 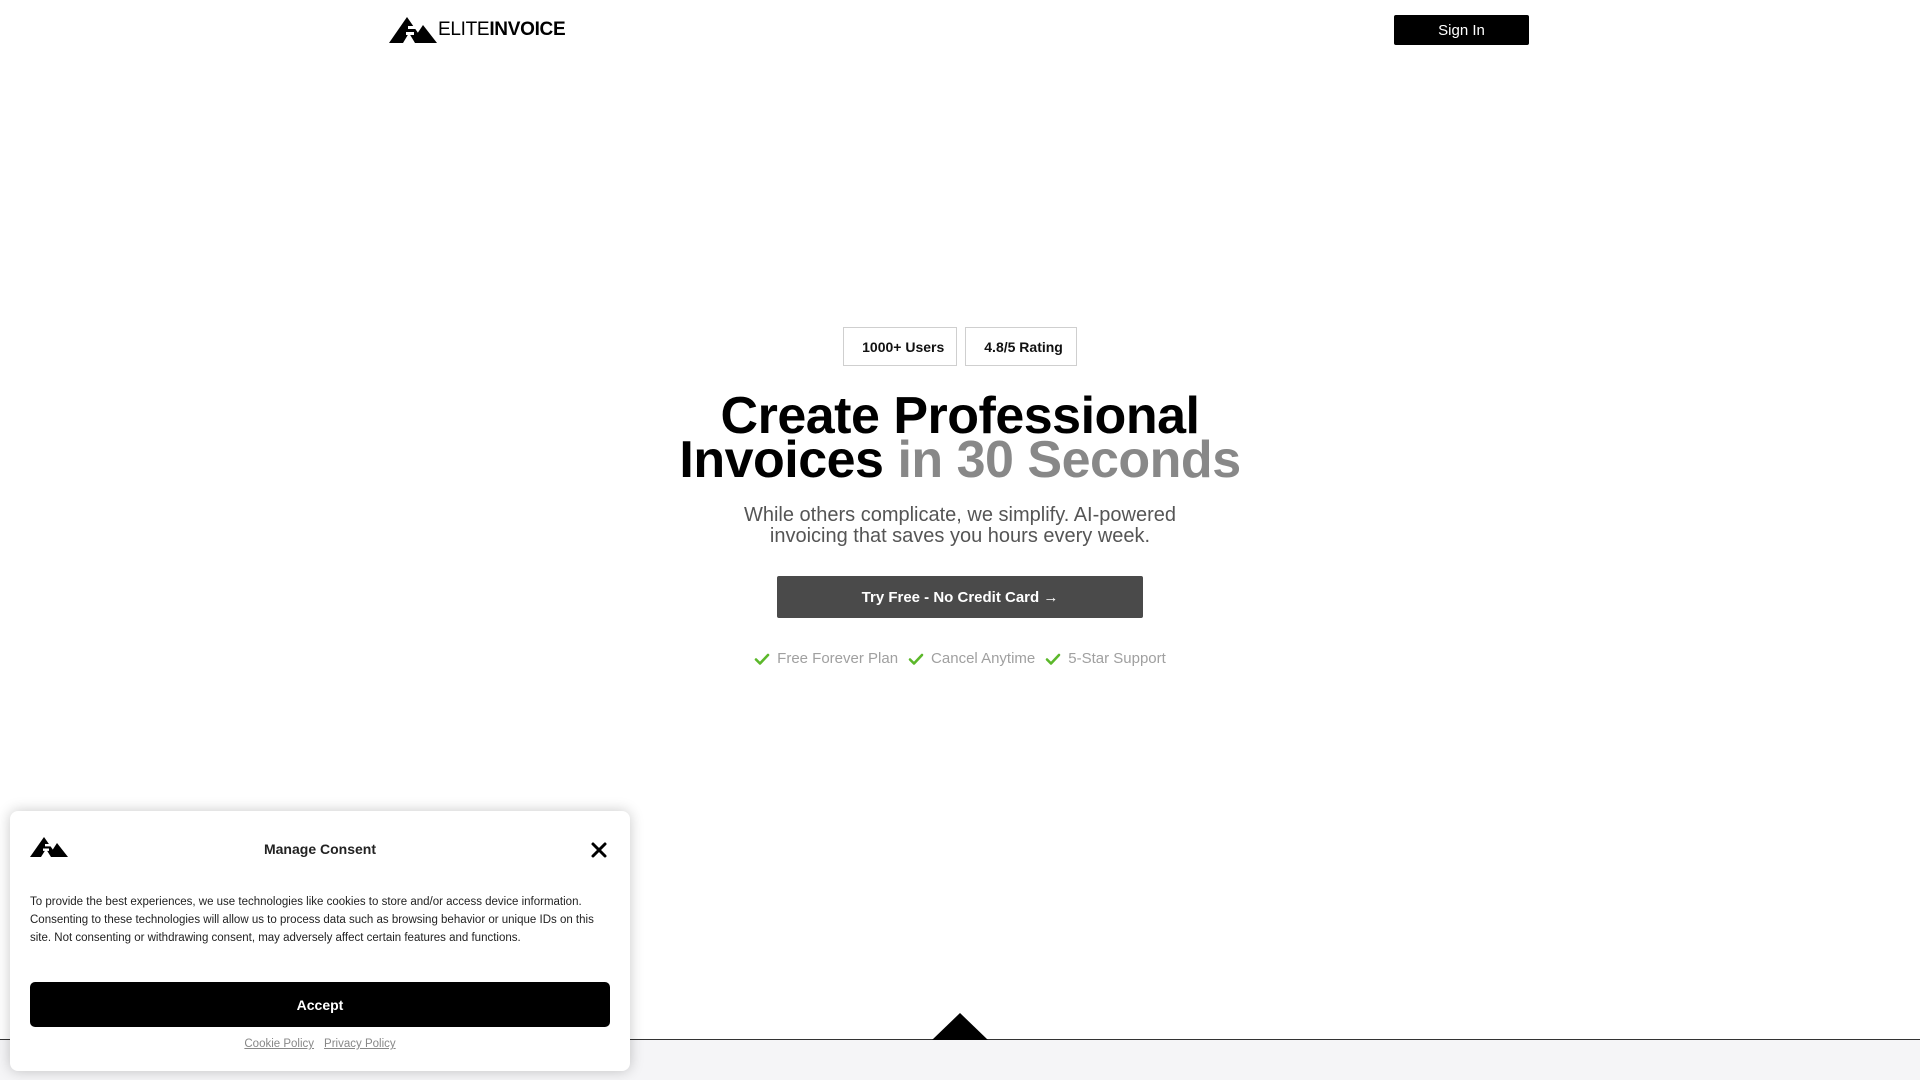 What do you see at coordinates (960, 31) in the screenshot?
I see `header: ELITEINVOICE Sign In` at bounding box center [960, 31].